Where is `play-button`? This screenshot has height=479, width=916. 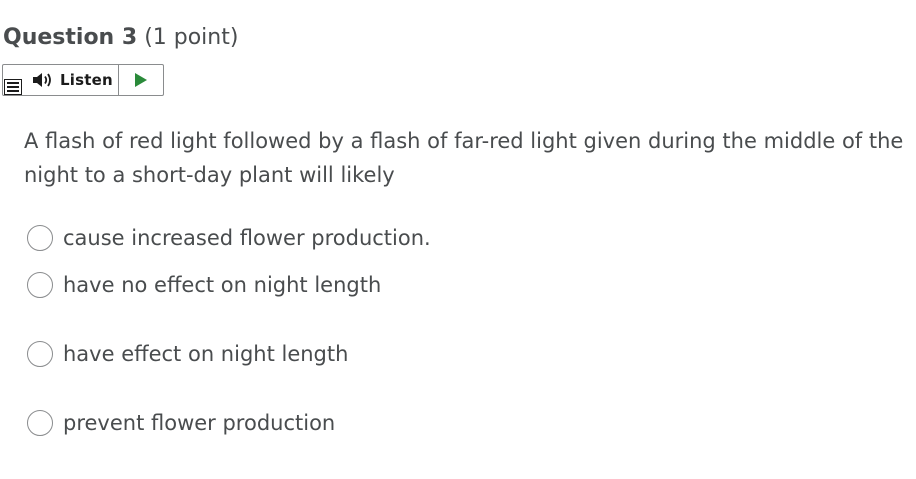
play-button is located at coordinates (141, 80).